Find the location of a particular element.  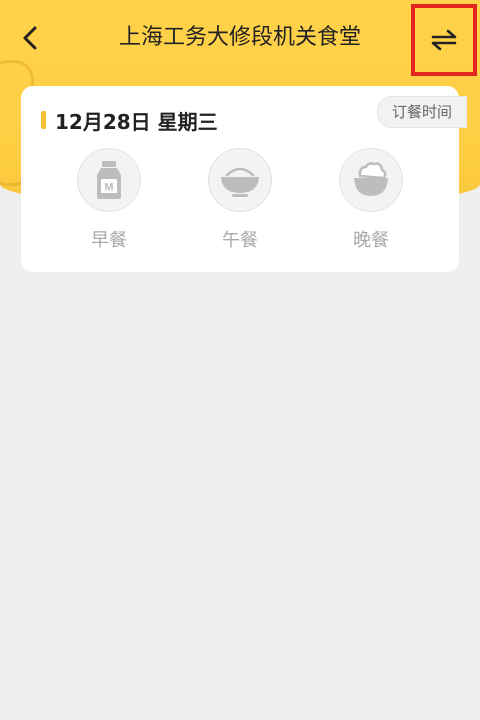

page-title: 上海工务大修段机关食堂 is located at coordinates (239, 37).